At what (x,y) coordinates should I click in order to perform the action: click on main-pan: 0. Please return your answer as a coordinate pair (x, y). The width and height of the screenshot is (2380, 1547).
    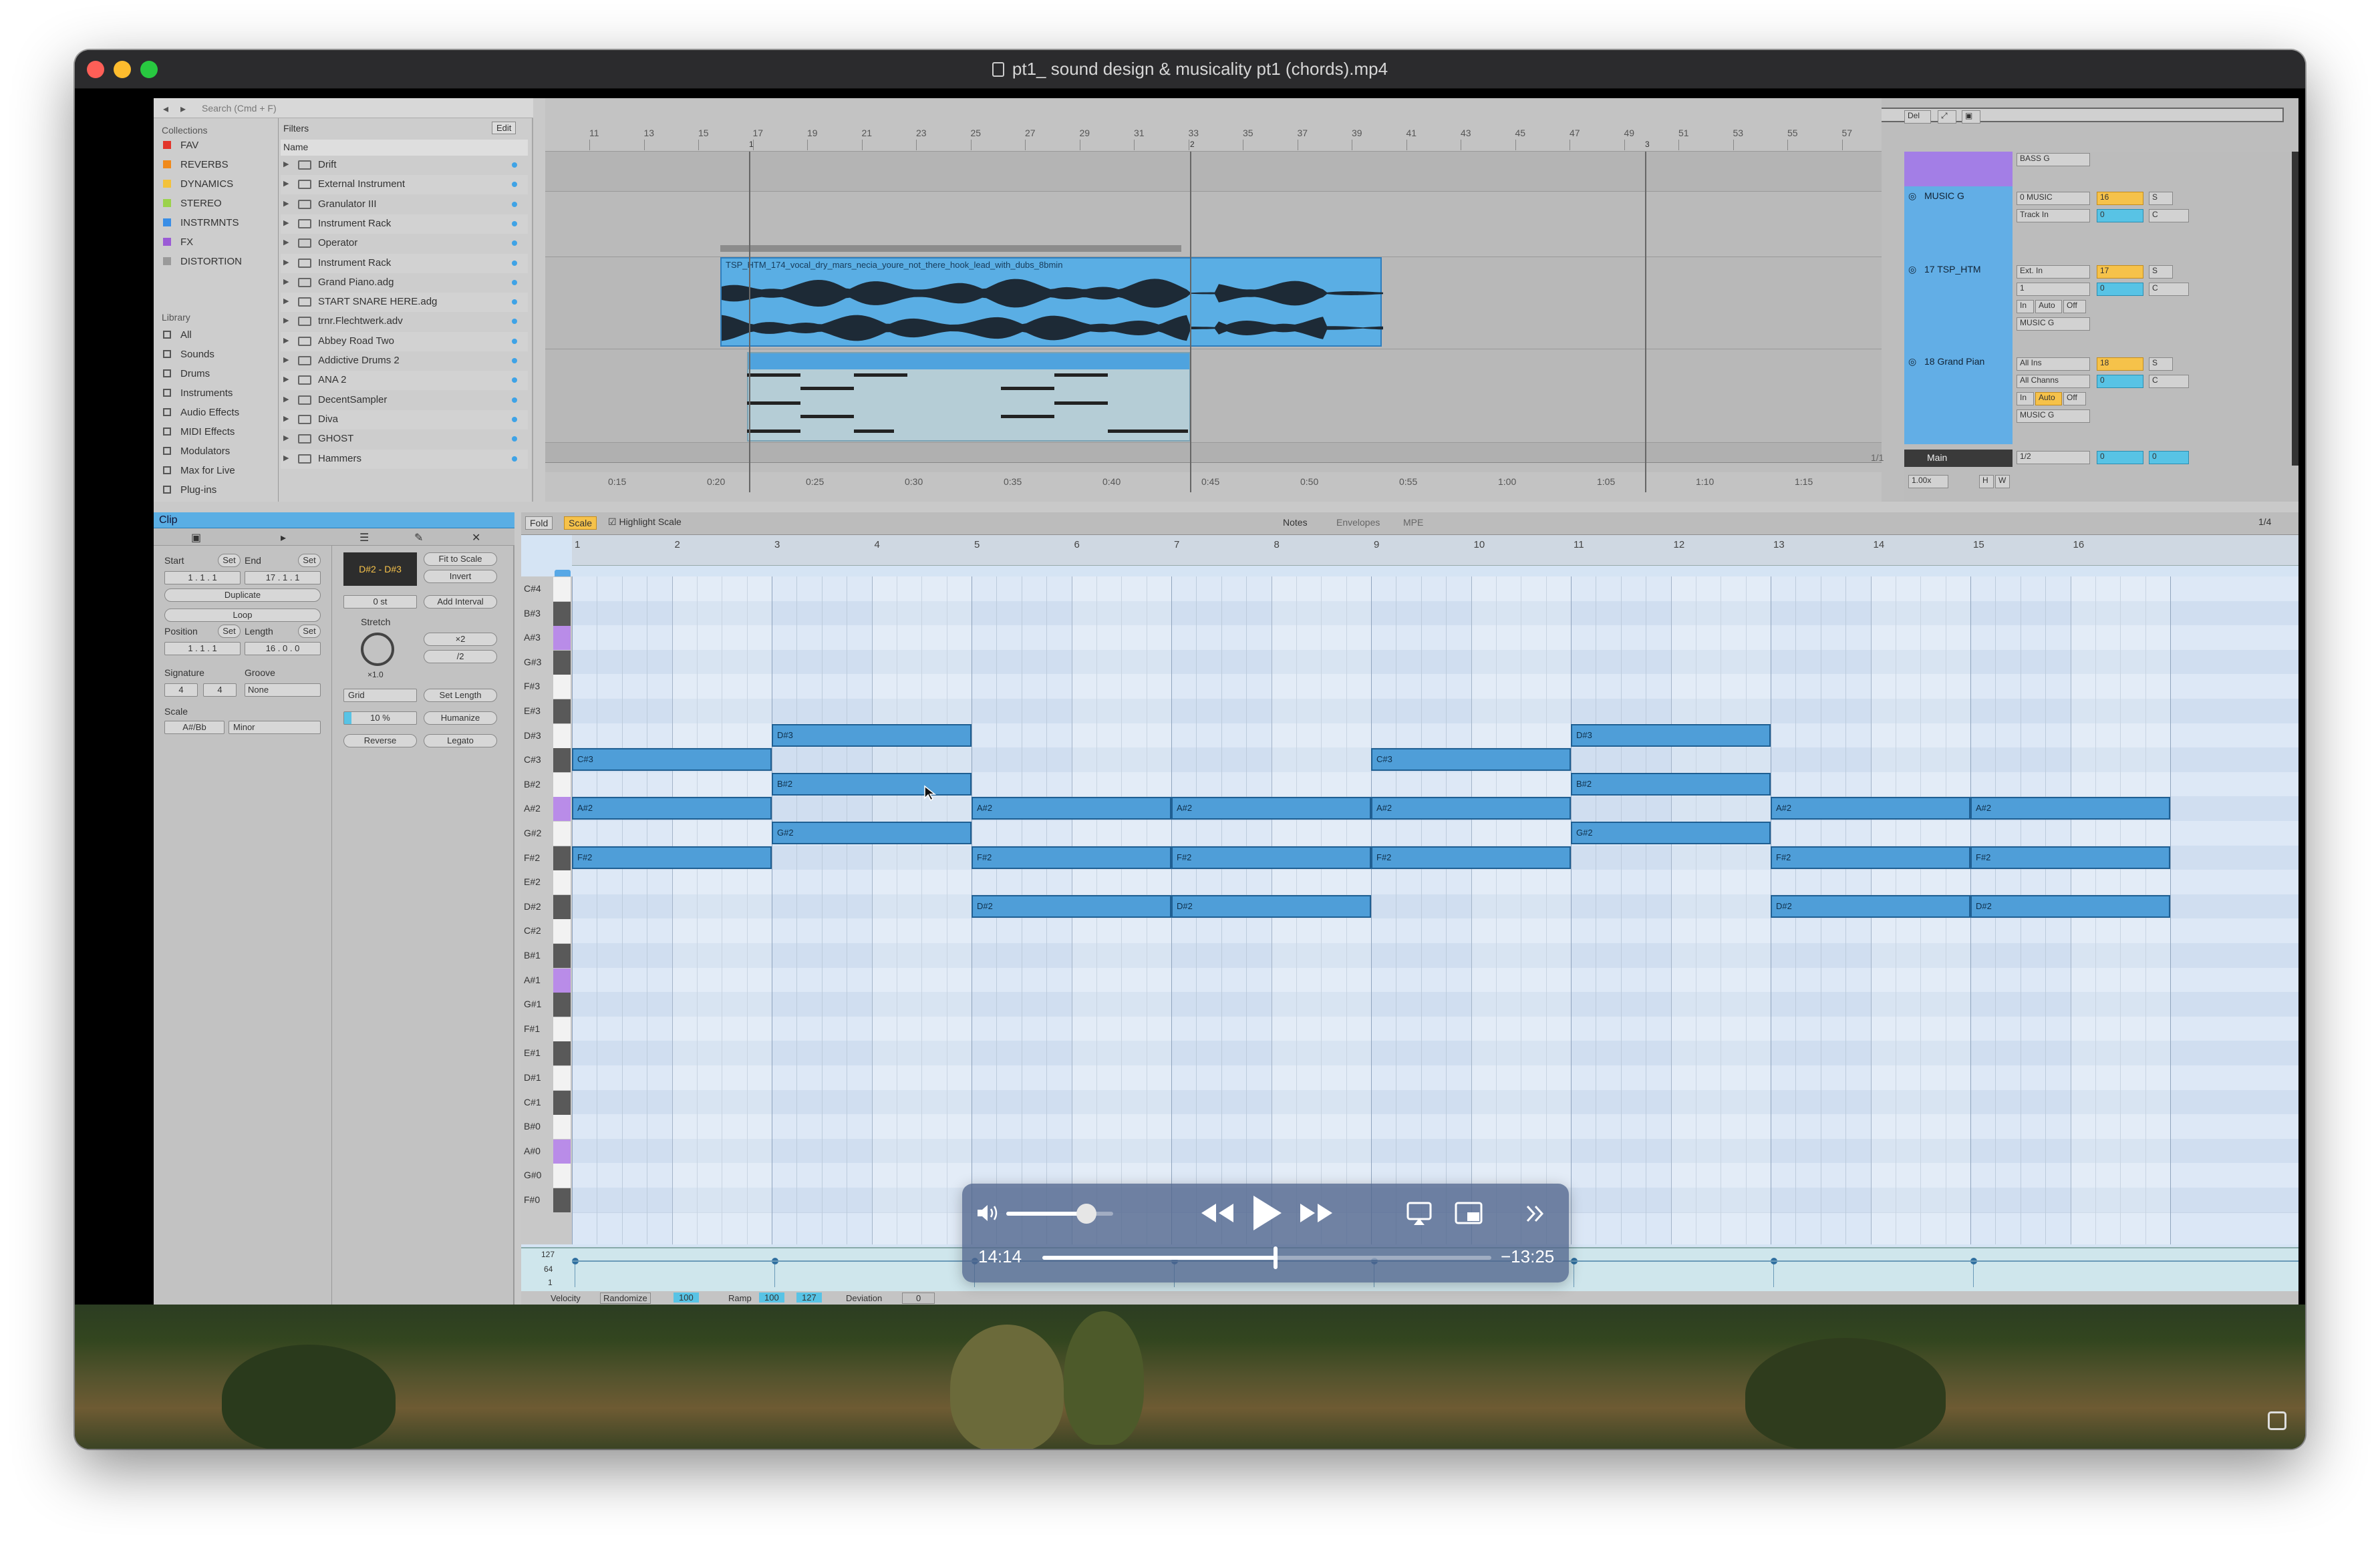
    Looking at the image, I should click on (2169, 457).